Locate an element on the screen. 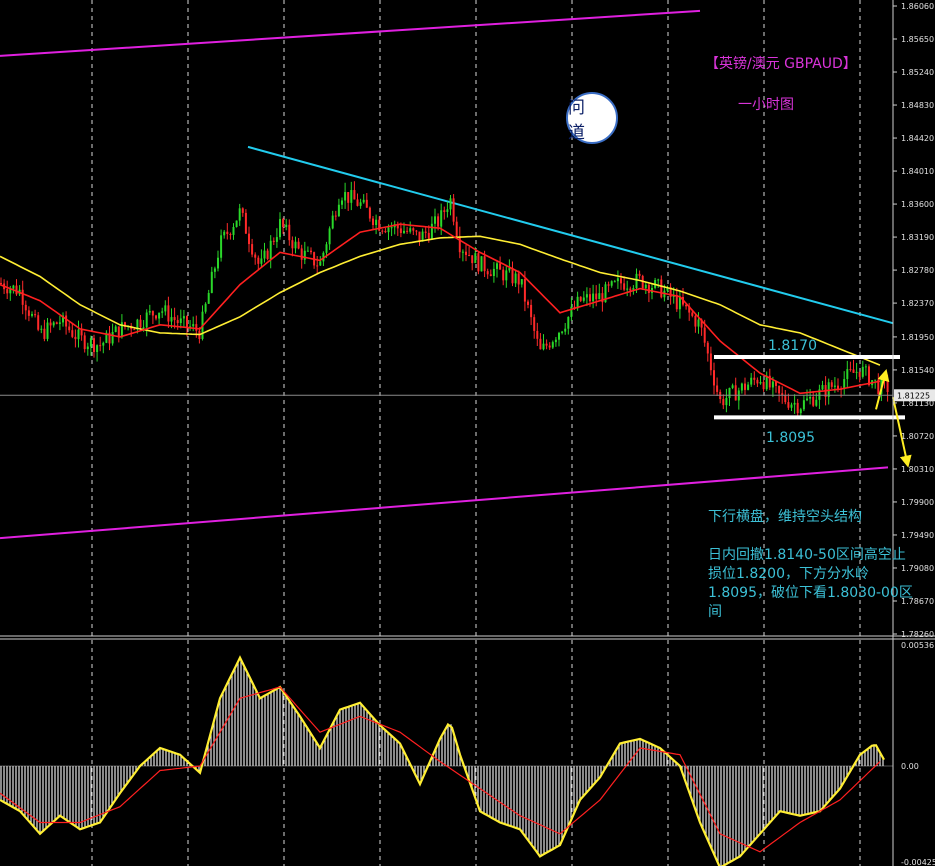  current-price-label: 1.81225 is located at coordinates (913, 395).